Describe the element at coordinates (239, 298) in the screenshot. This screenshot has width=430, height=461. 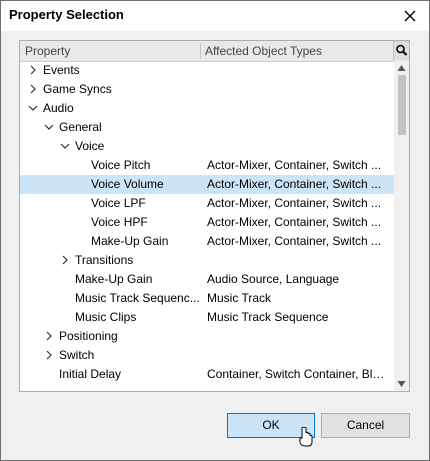
I see `affected-object-types: Music Track` at that location.